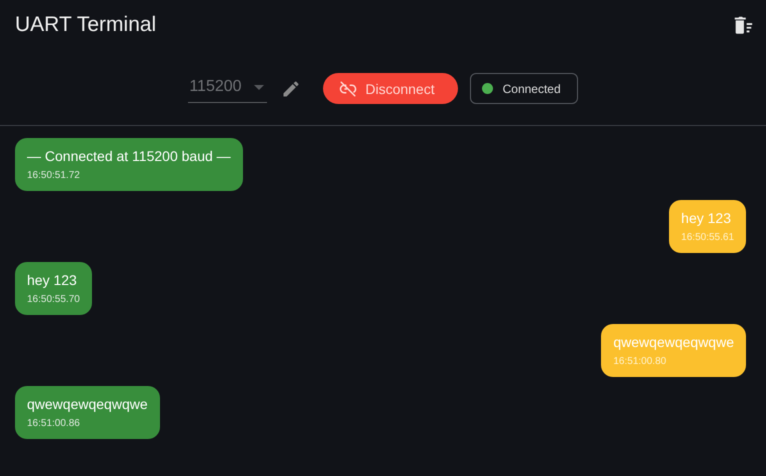 The height and width of the screenshot is (476, 766). What do you see at coordinates (129, 156) in the screenshot?
I see `message-text: — Connected at 115200 baud —` at bounding box center [129, 156].